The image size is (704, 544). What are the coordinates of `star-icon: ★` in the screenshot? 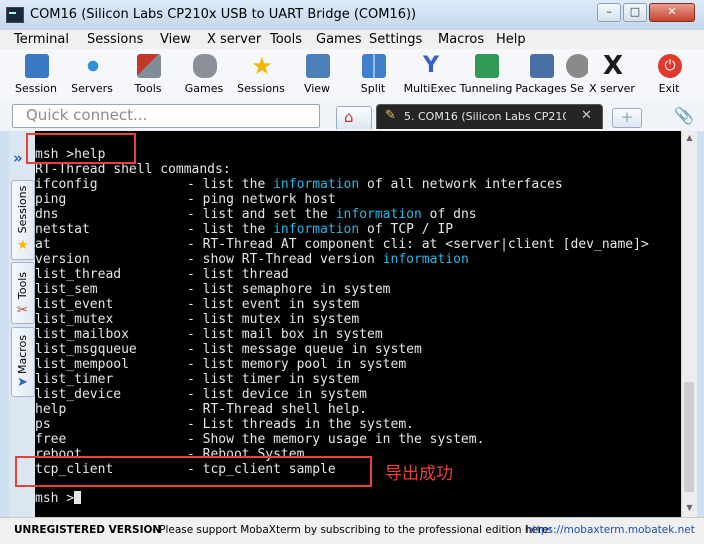 It's located at (262, 66).